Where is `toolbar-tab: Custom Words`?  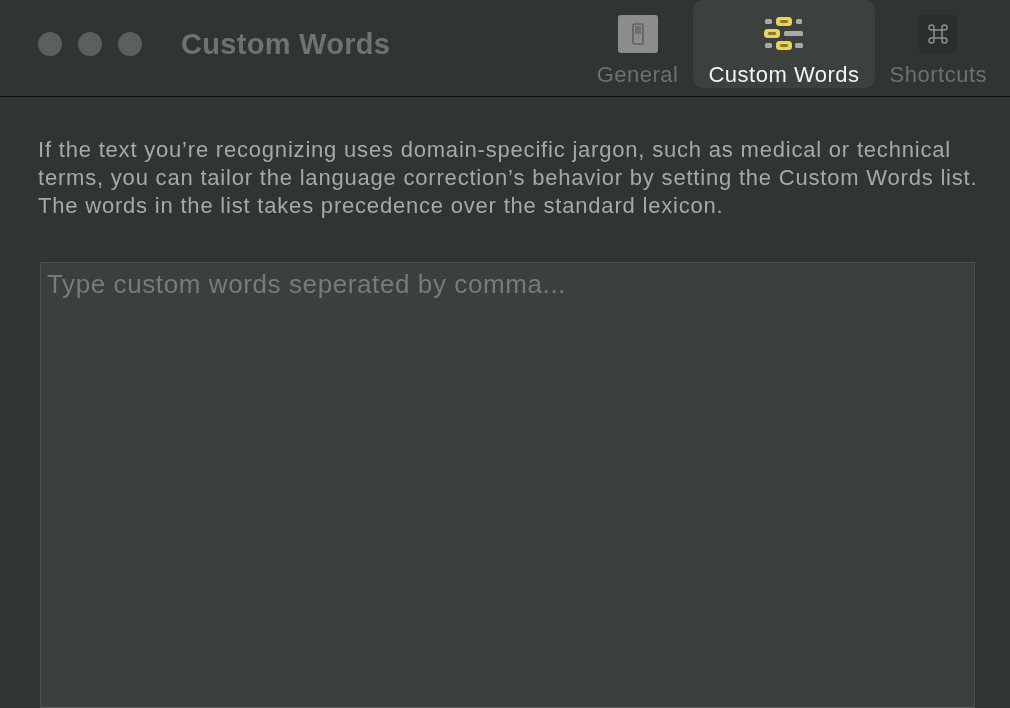 toolbar-tab: Custom Words is located at coordinates (784, 44).